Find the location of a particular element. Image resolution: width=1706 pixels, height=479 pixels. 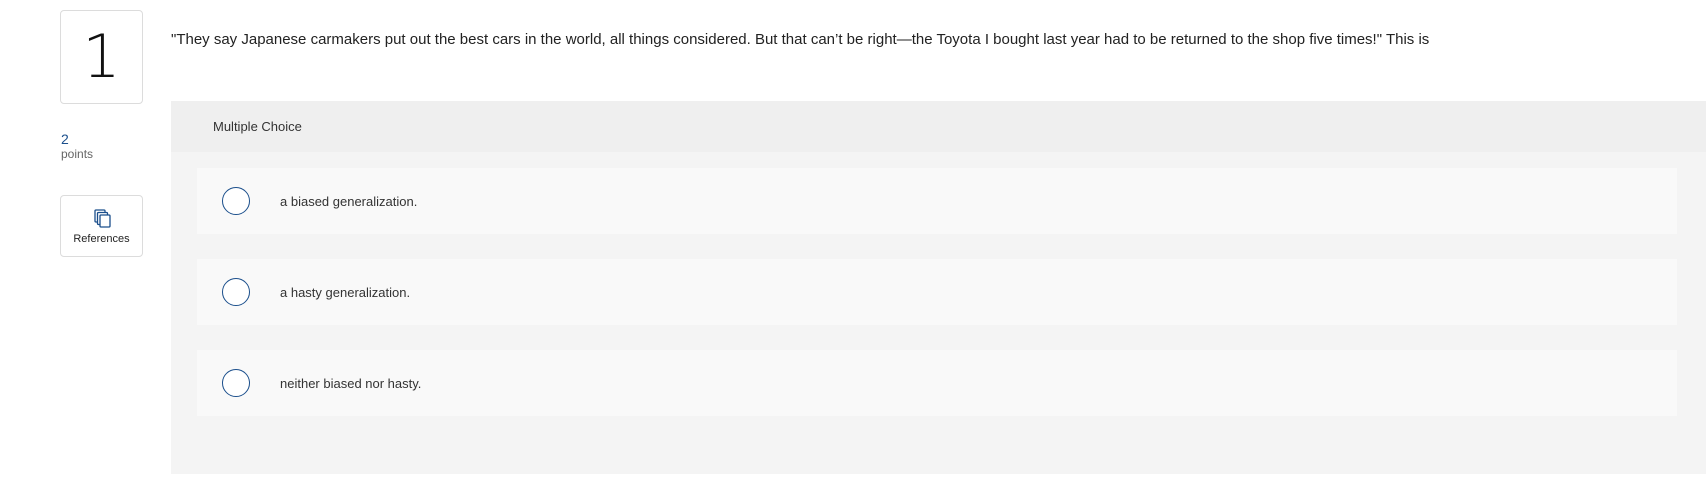

multiple-choice-header: Multiple Choice is located at coordinates (938, 126).